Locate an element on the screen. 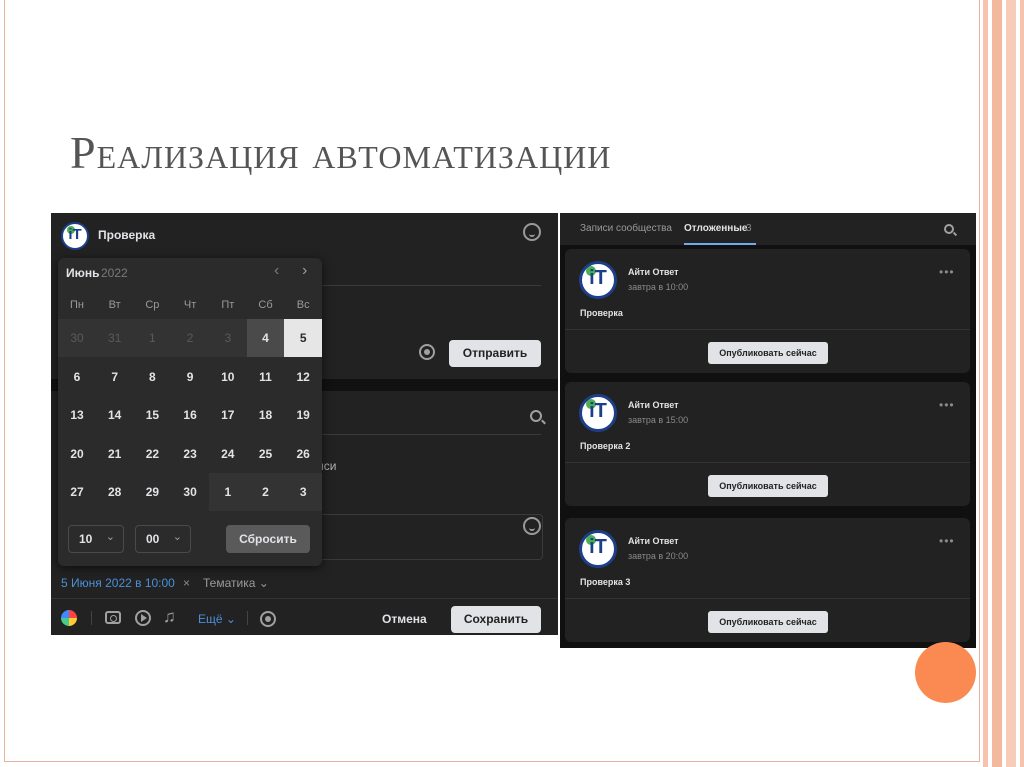 This screenshot has height=767, width=1024. weekday-label: Вс is located at coordinates (303, 305).